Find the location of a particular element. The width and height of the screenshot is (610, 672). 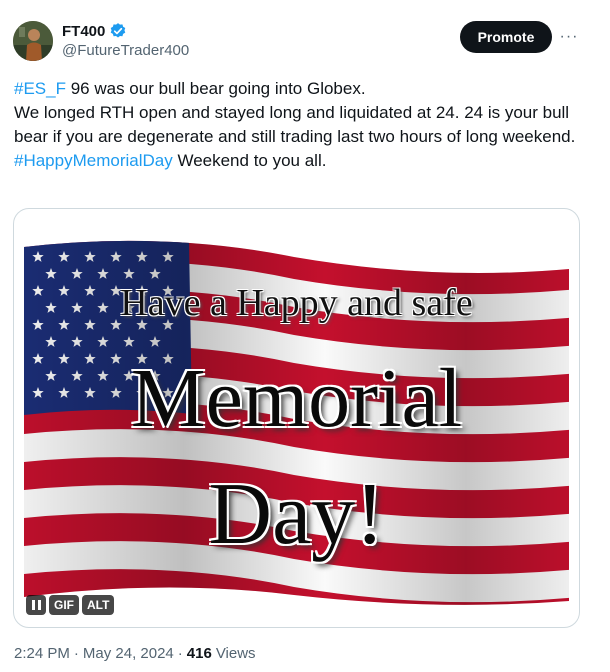

author-display-name: FT400 is located at coordinates (83, 31).